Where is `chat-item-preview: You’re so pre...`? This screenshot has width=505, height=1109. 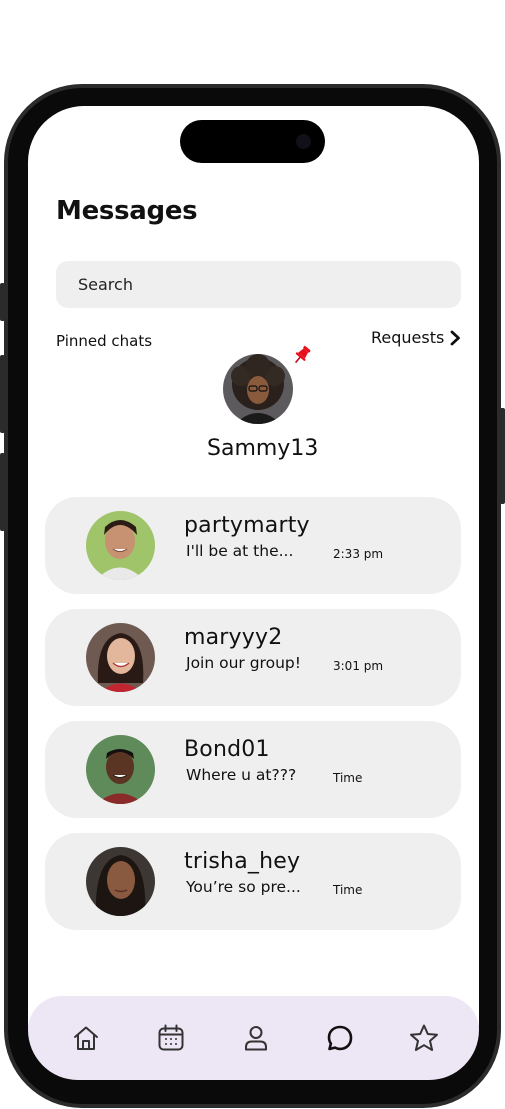 chat-item-preview: You’re so pre... is located at coordinates (243, 887).